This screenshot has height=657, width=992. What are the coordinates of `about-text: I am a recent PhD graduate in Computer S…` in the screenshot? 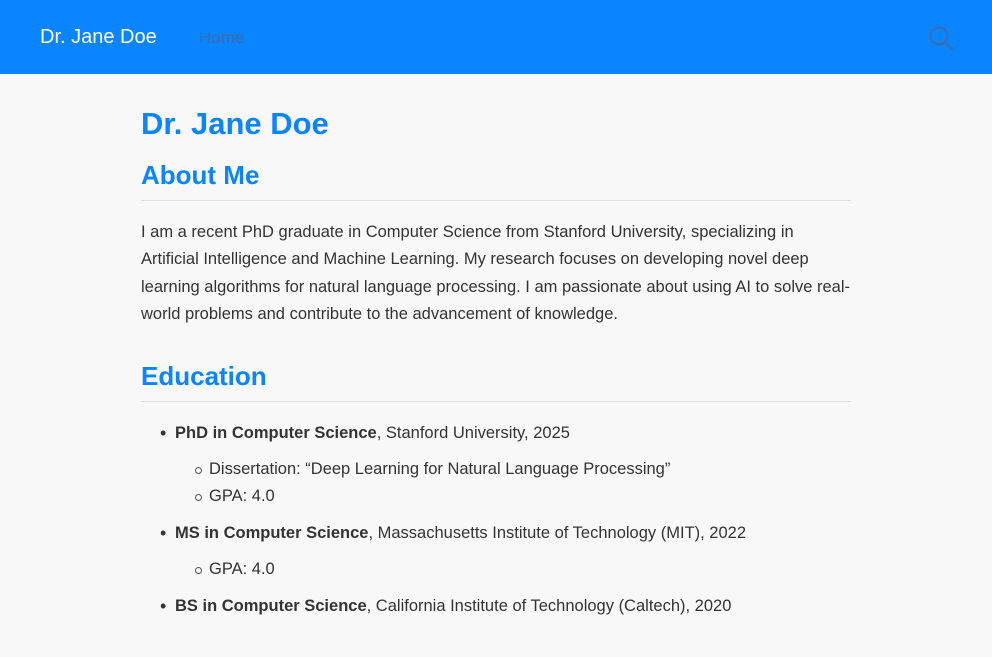 It's located at (496, 273).